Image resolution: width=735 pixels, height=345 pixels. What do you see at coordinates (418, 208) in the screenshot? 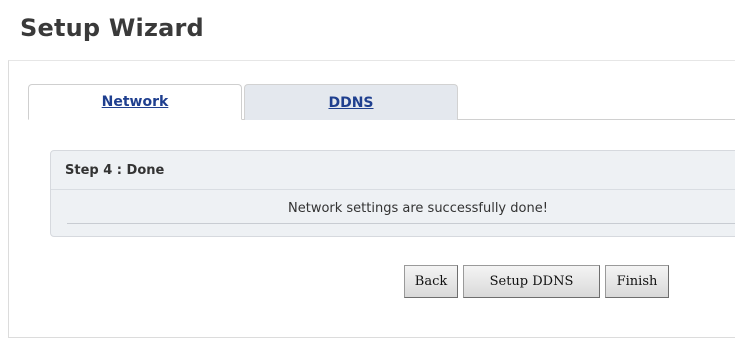
I see `status-message: Network settings are successfully done!` at bounding box center [418, 208].